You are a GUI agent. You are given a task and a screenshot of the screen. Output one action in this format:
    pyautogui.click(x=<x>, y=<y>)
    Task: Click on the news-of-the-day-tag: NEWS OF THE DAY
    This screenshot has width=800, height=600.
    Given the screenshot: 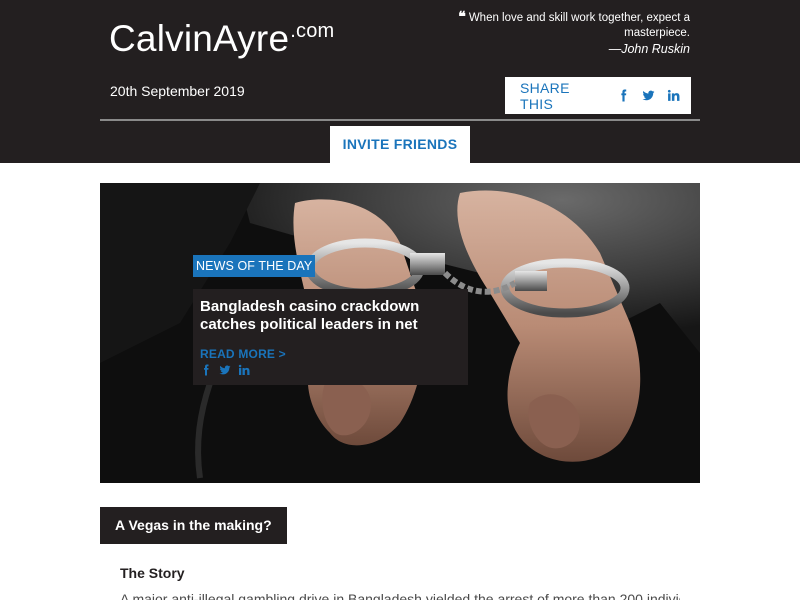 What is the action you would take?
    pyautogui.click(x=254, y=266)
    